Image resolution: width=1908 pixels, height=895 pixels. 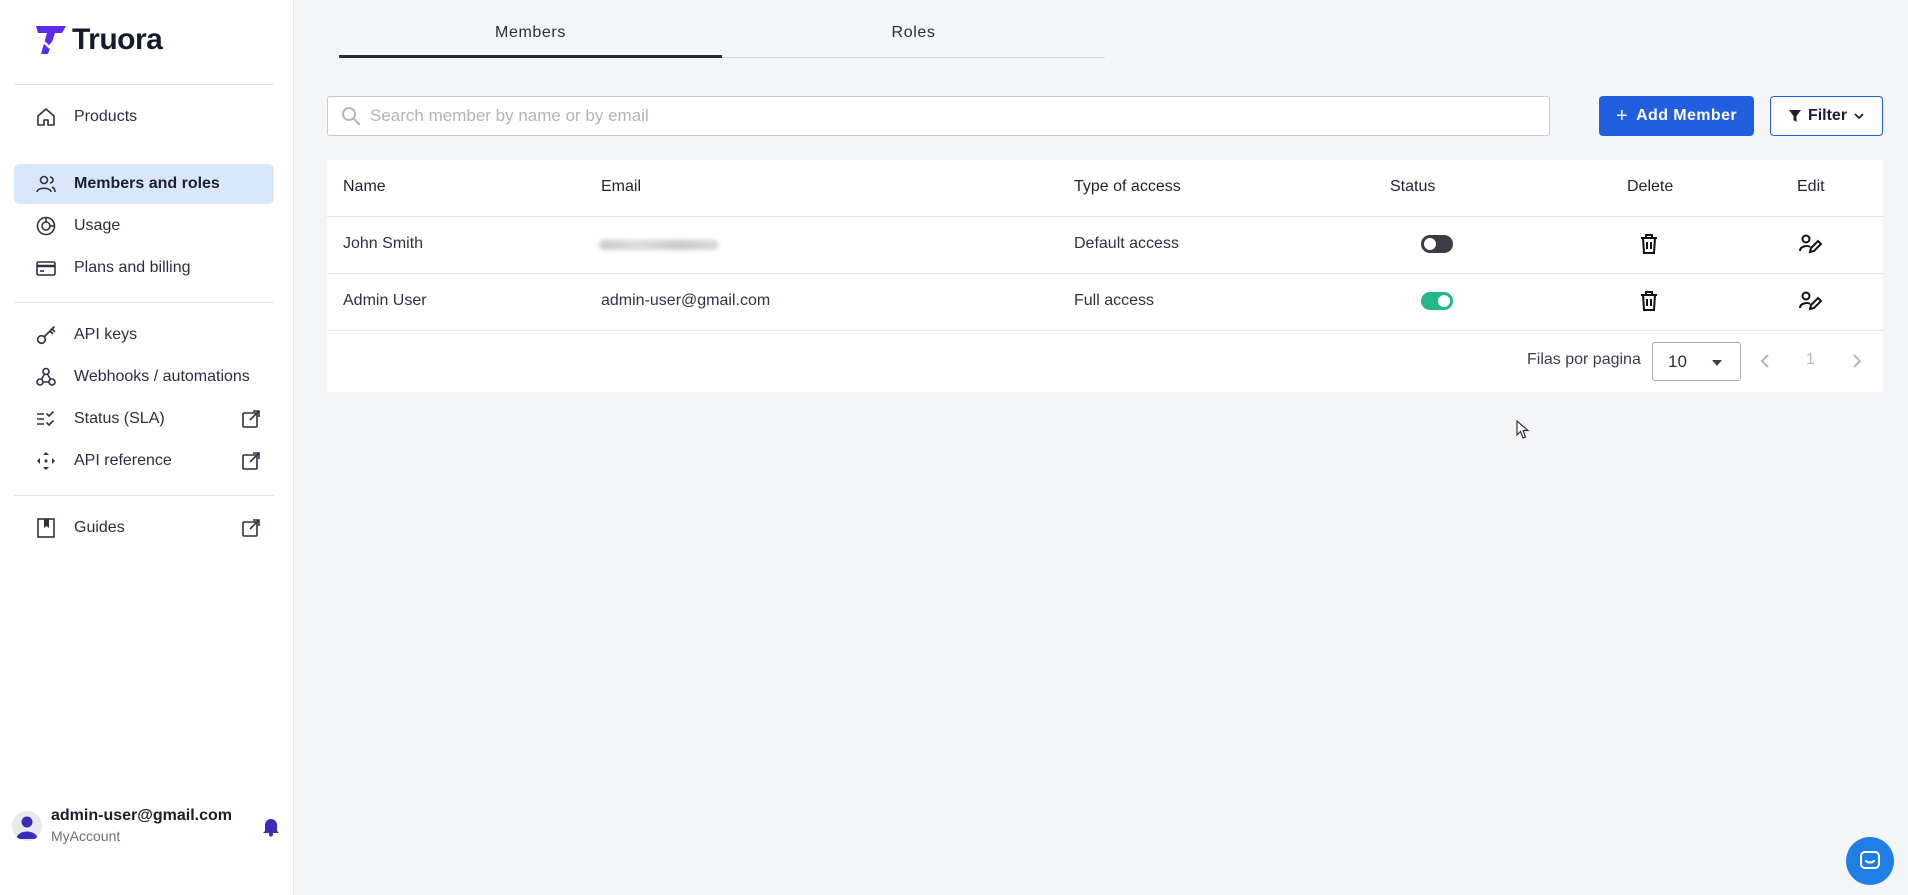 I want to click on checklist-icon, so click(x=46, y=419).